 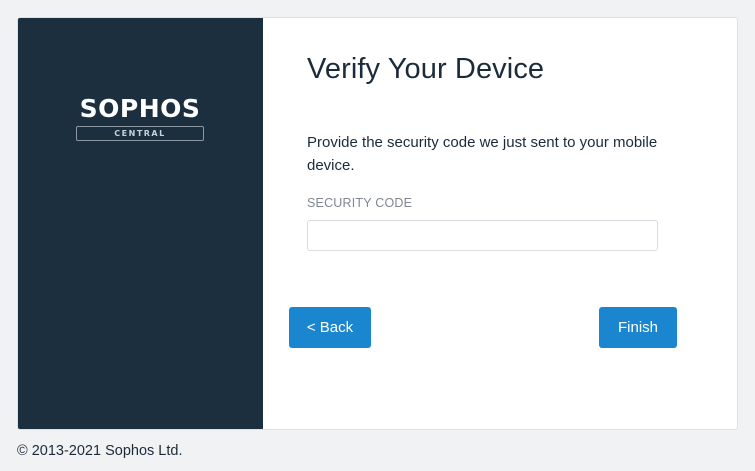 What do you see at coordinates (482, 235) in the screenshot?
I see `security-code-input` at bounding box center [482, 235].